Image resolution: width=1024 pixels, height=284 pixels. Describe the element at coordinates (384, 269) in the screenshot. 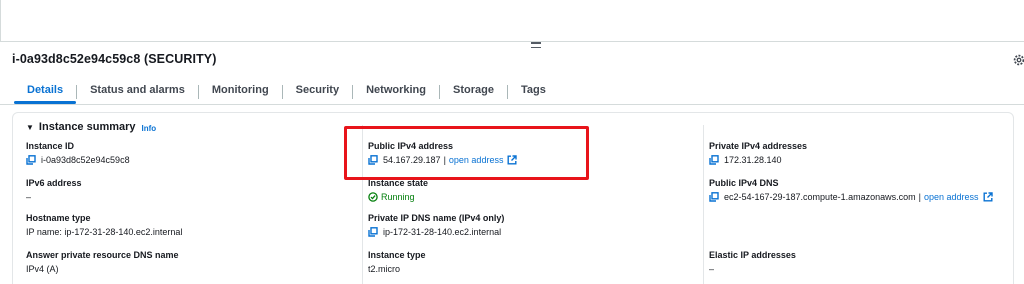

I see `instance-type-value: t2.micro` at that location.